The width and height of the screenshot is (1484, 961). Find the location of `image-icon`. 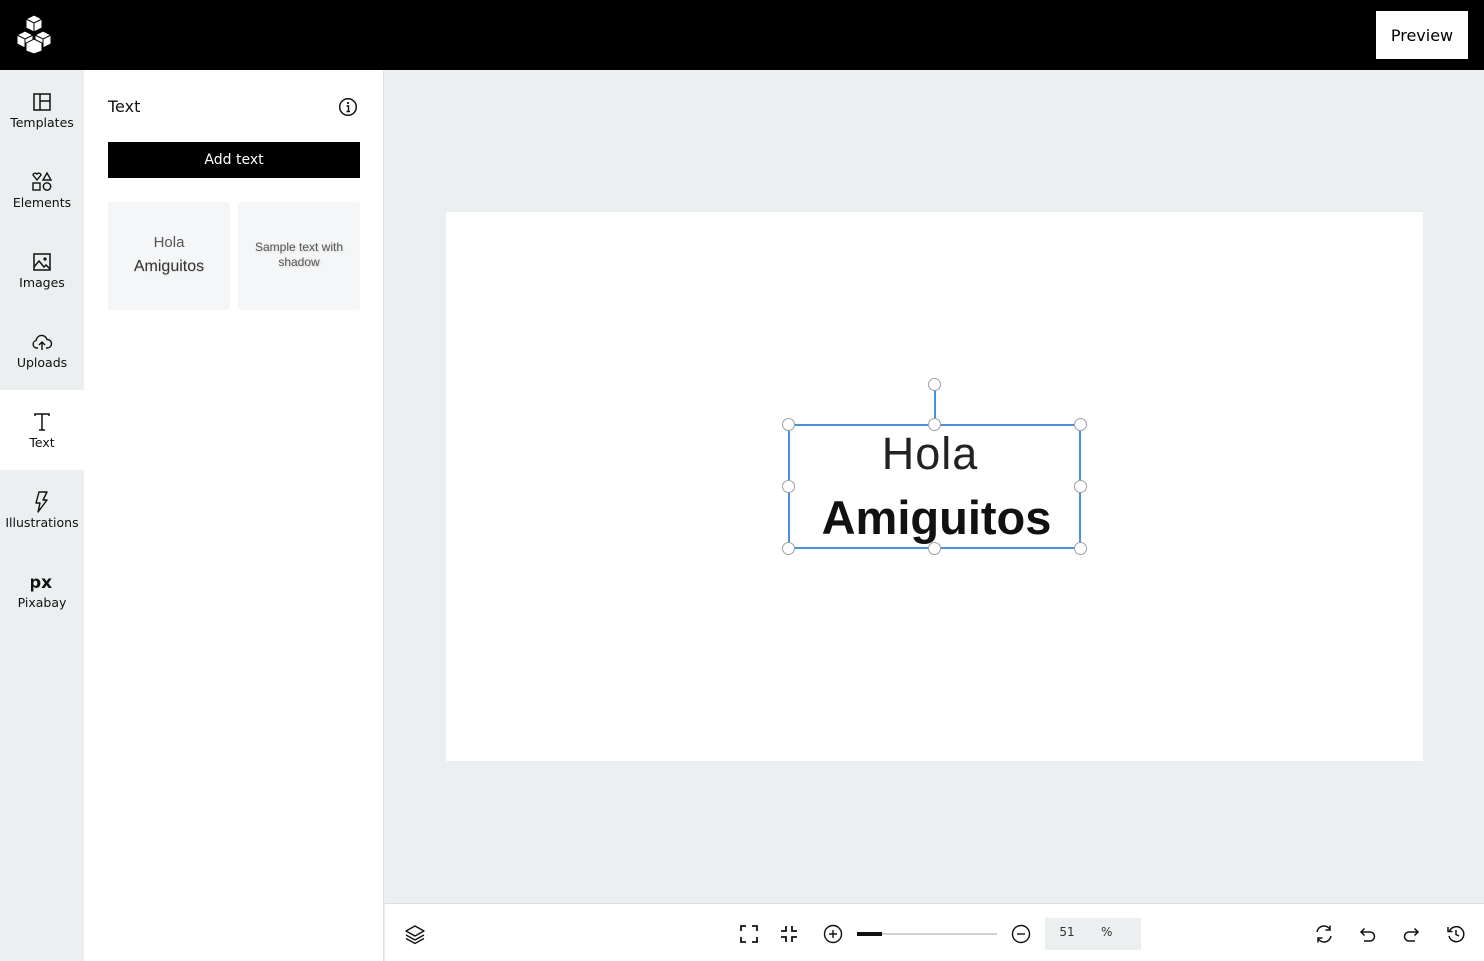

image-icon is located at coordinates (42, 262).